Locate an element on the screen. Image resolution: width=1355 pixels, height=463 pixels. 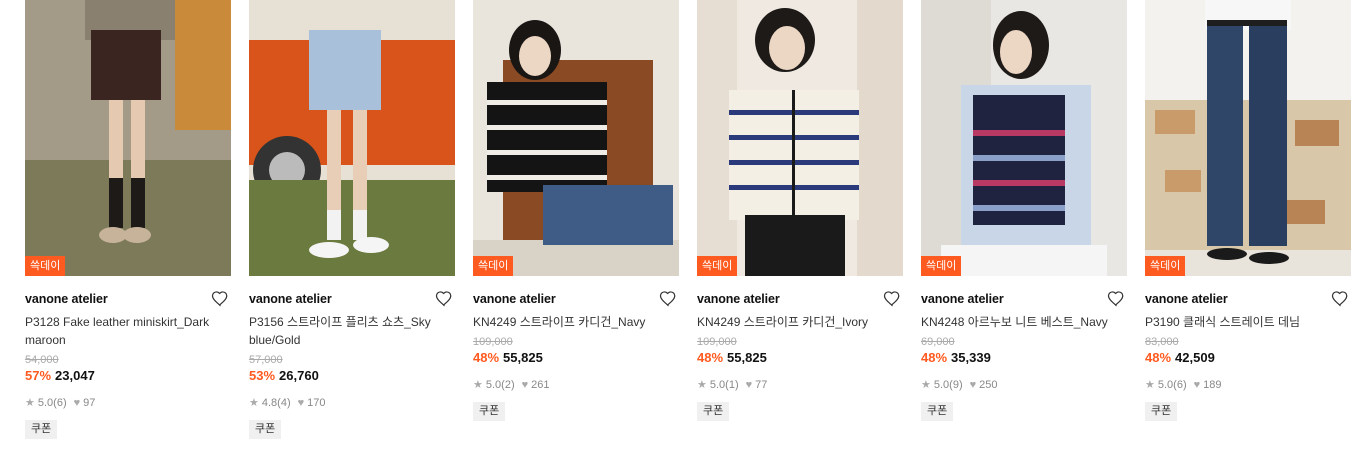
review-count: (1) is located at coordinates (732, 385).